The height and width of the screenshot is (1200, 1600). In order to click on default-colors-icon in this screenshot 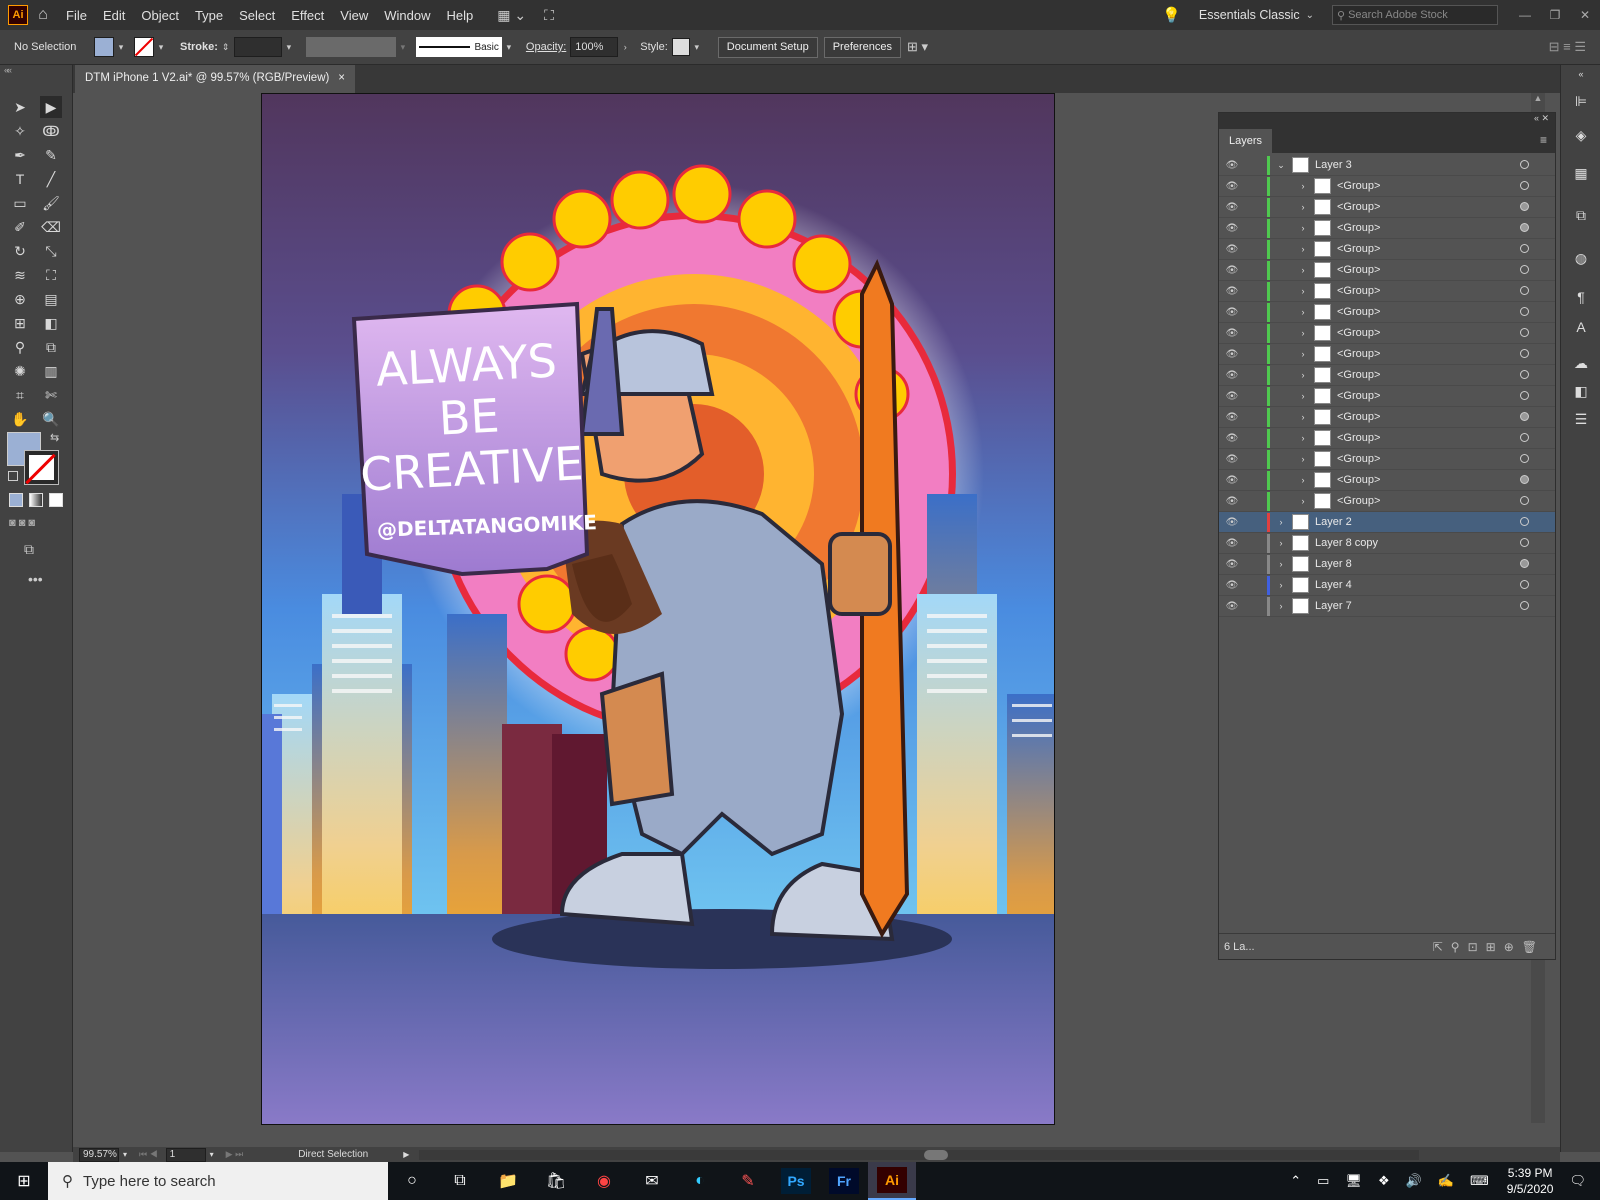, I will do `click(13, 476)`.